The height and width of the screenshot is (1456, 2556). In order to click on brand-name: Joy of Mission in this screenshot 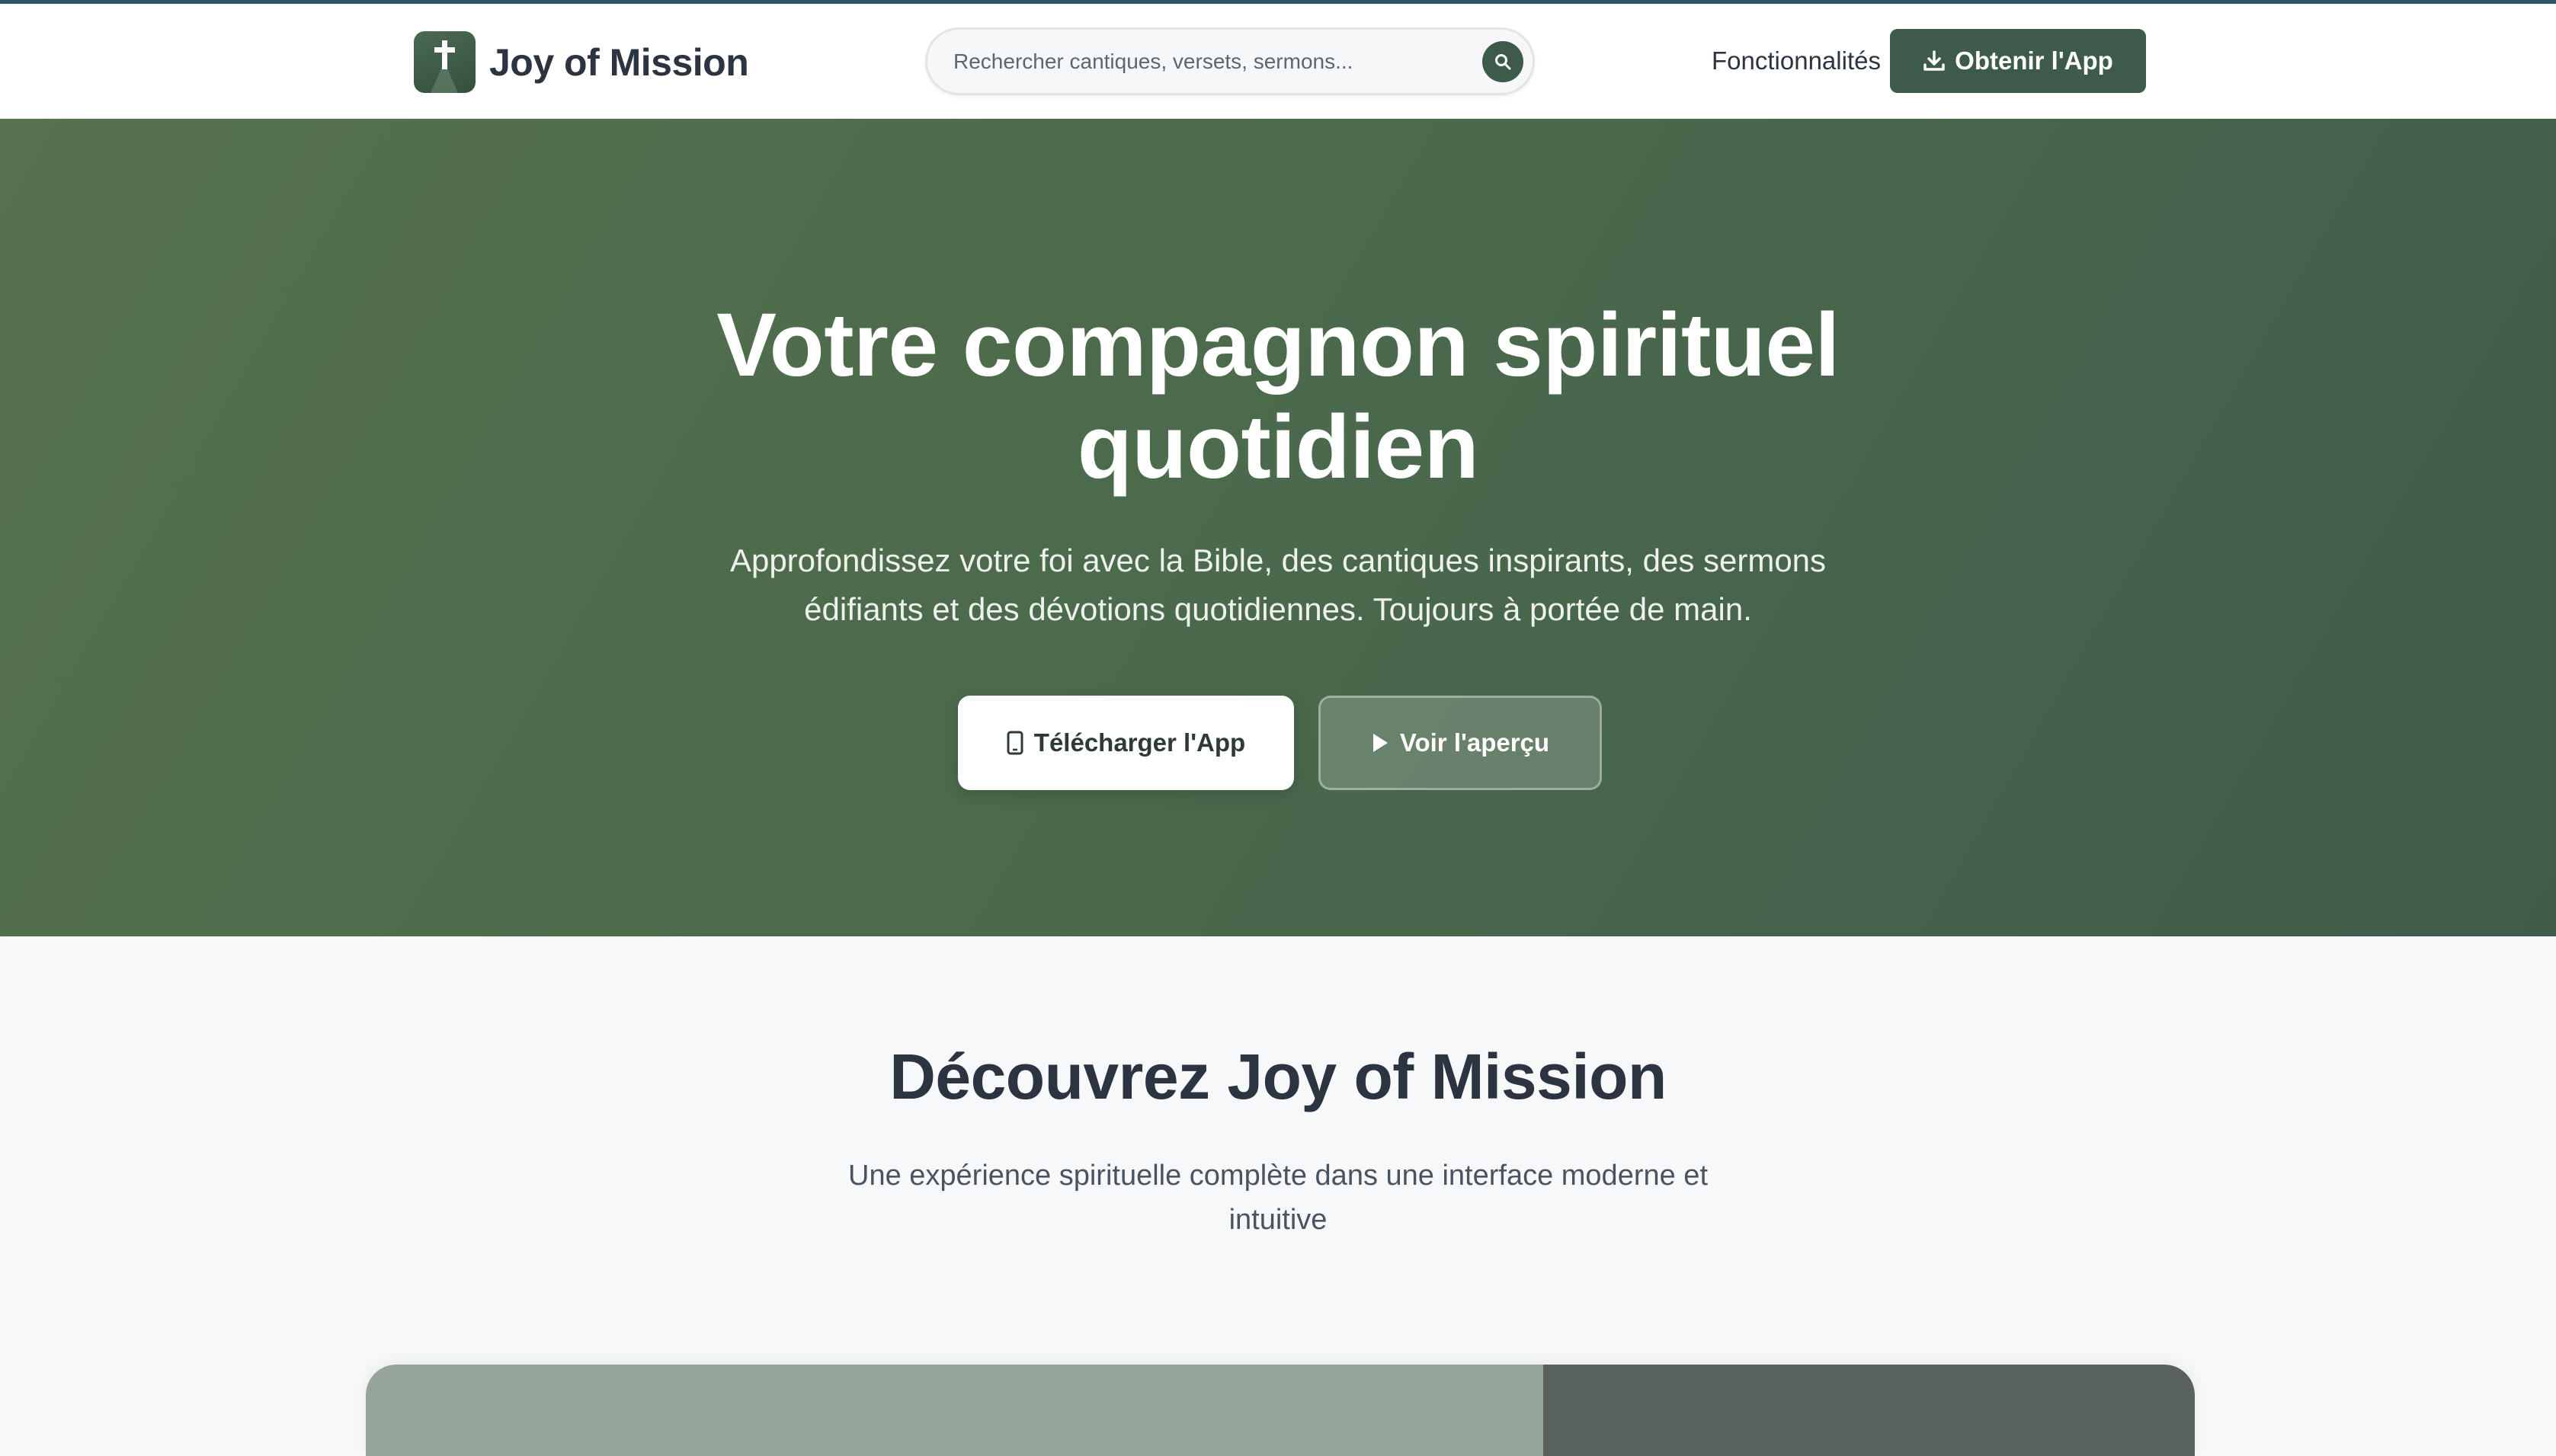, I will do `click(619, 62)`.